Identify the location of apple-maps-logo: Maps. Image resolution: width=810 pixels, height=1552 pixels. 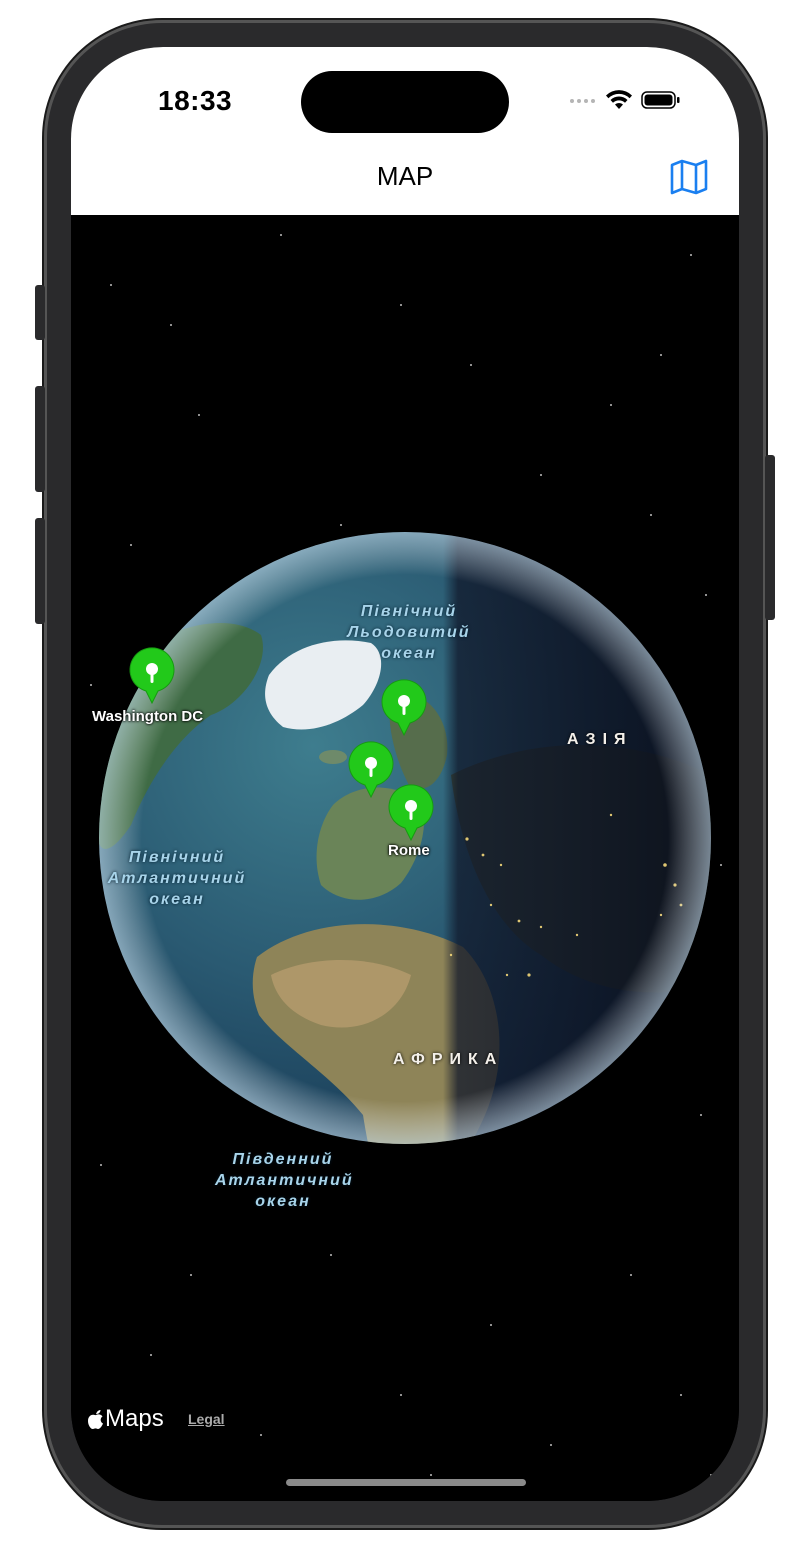
(125, 1419).